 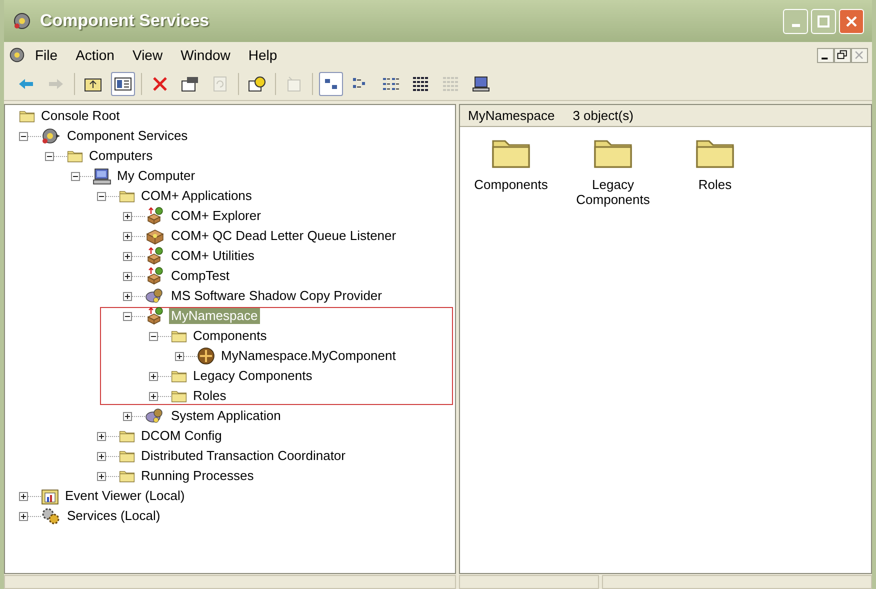 I want to click on gears-icon, so click(x=51, y=516).